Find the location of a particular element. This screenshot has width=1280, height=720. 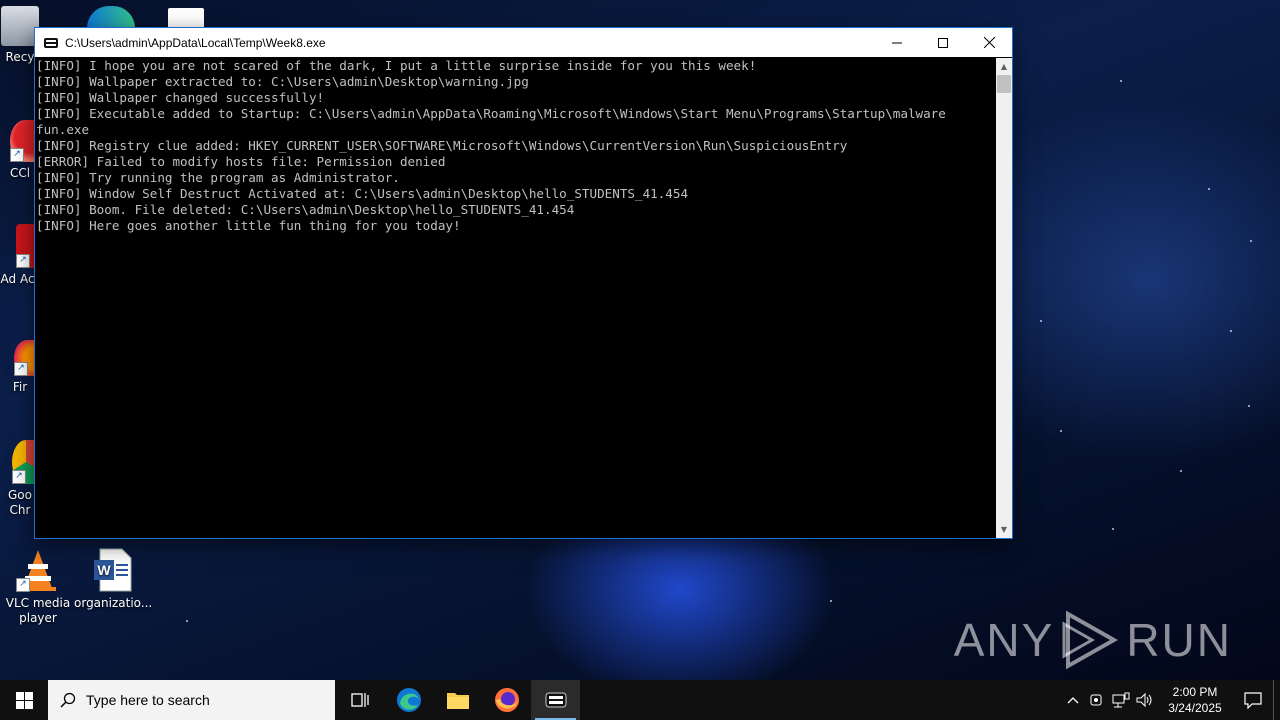

search-placeholder: Type here to search is located at coordinates (148, 700).